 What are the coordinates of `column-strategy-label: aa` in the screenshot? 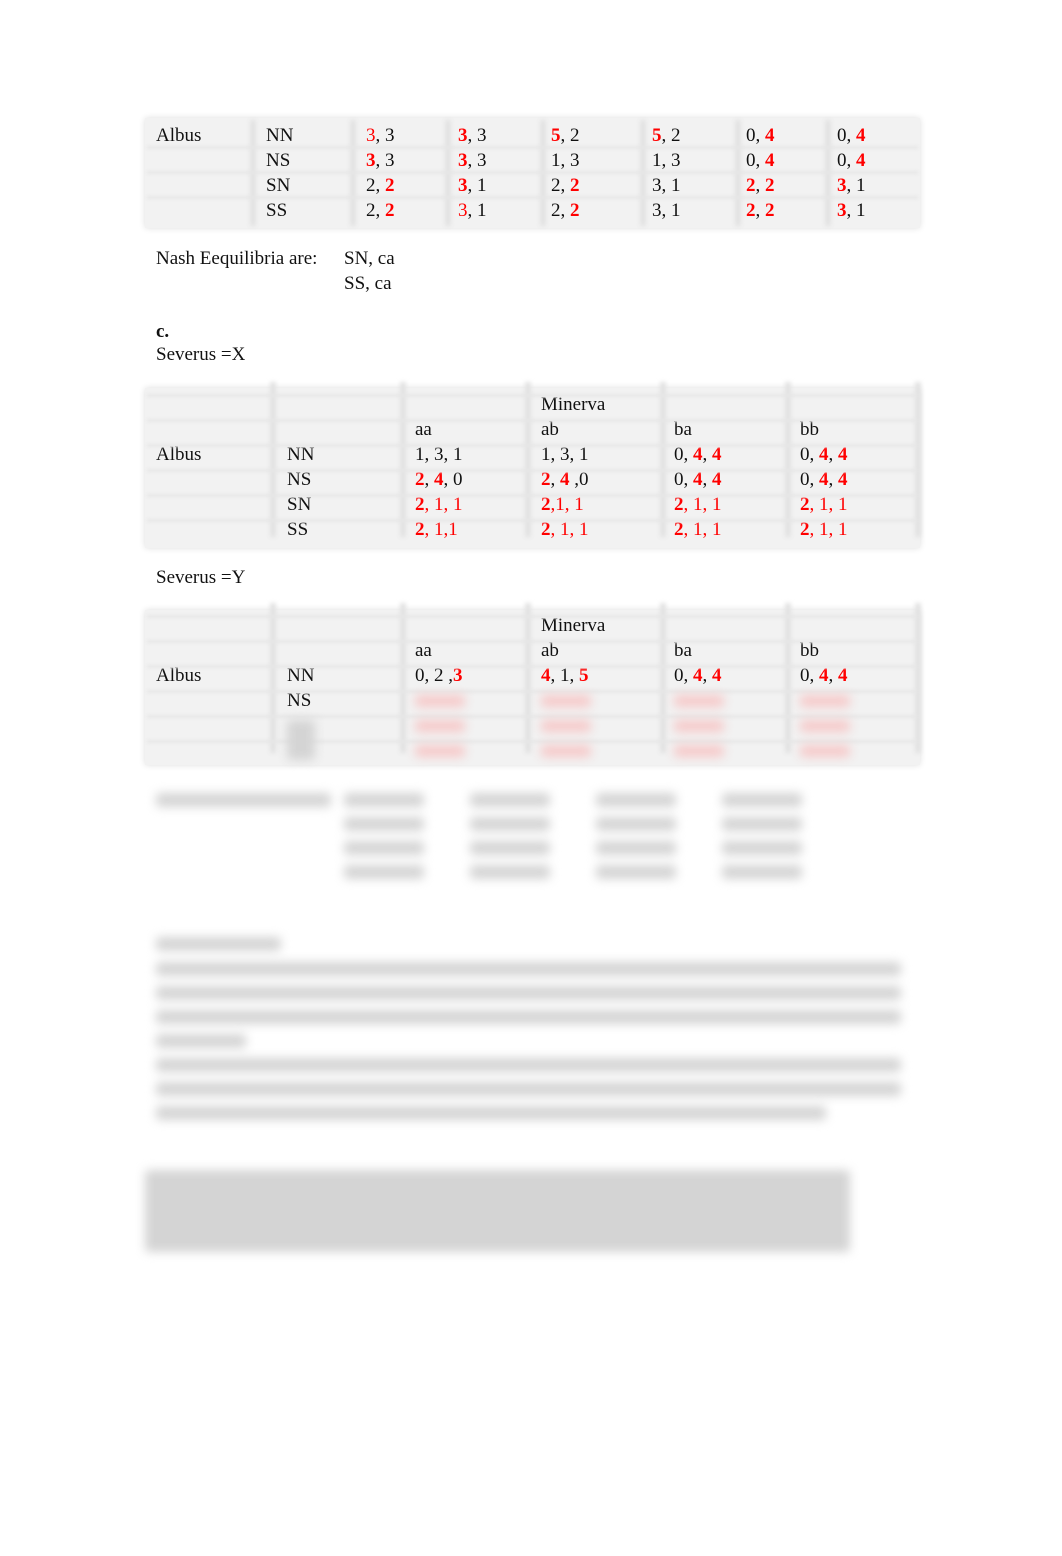 It's located at (423, 429).